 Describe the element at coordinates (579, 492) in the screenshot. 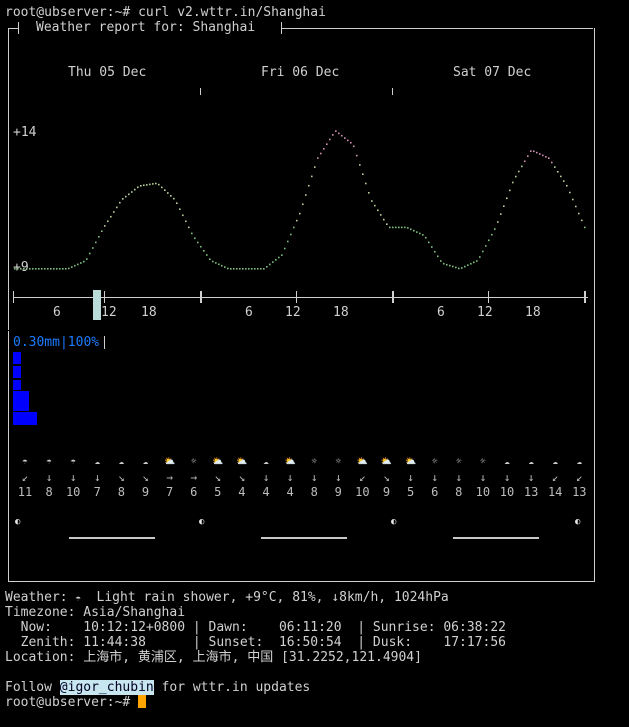

I see `wind-speed-value: 13` at that location.